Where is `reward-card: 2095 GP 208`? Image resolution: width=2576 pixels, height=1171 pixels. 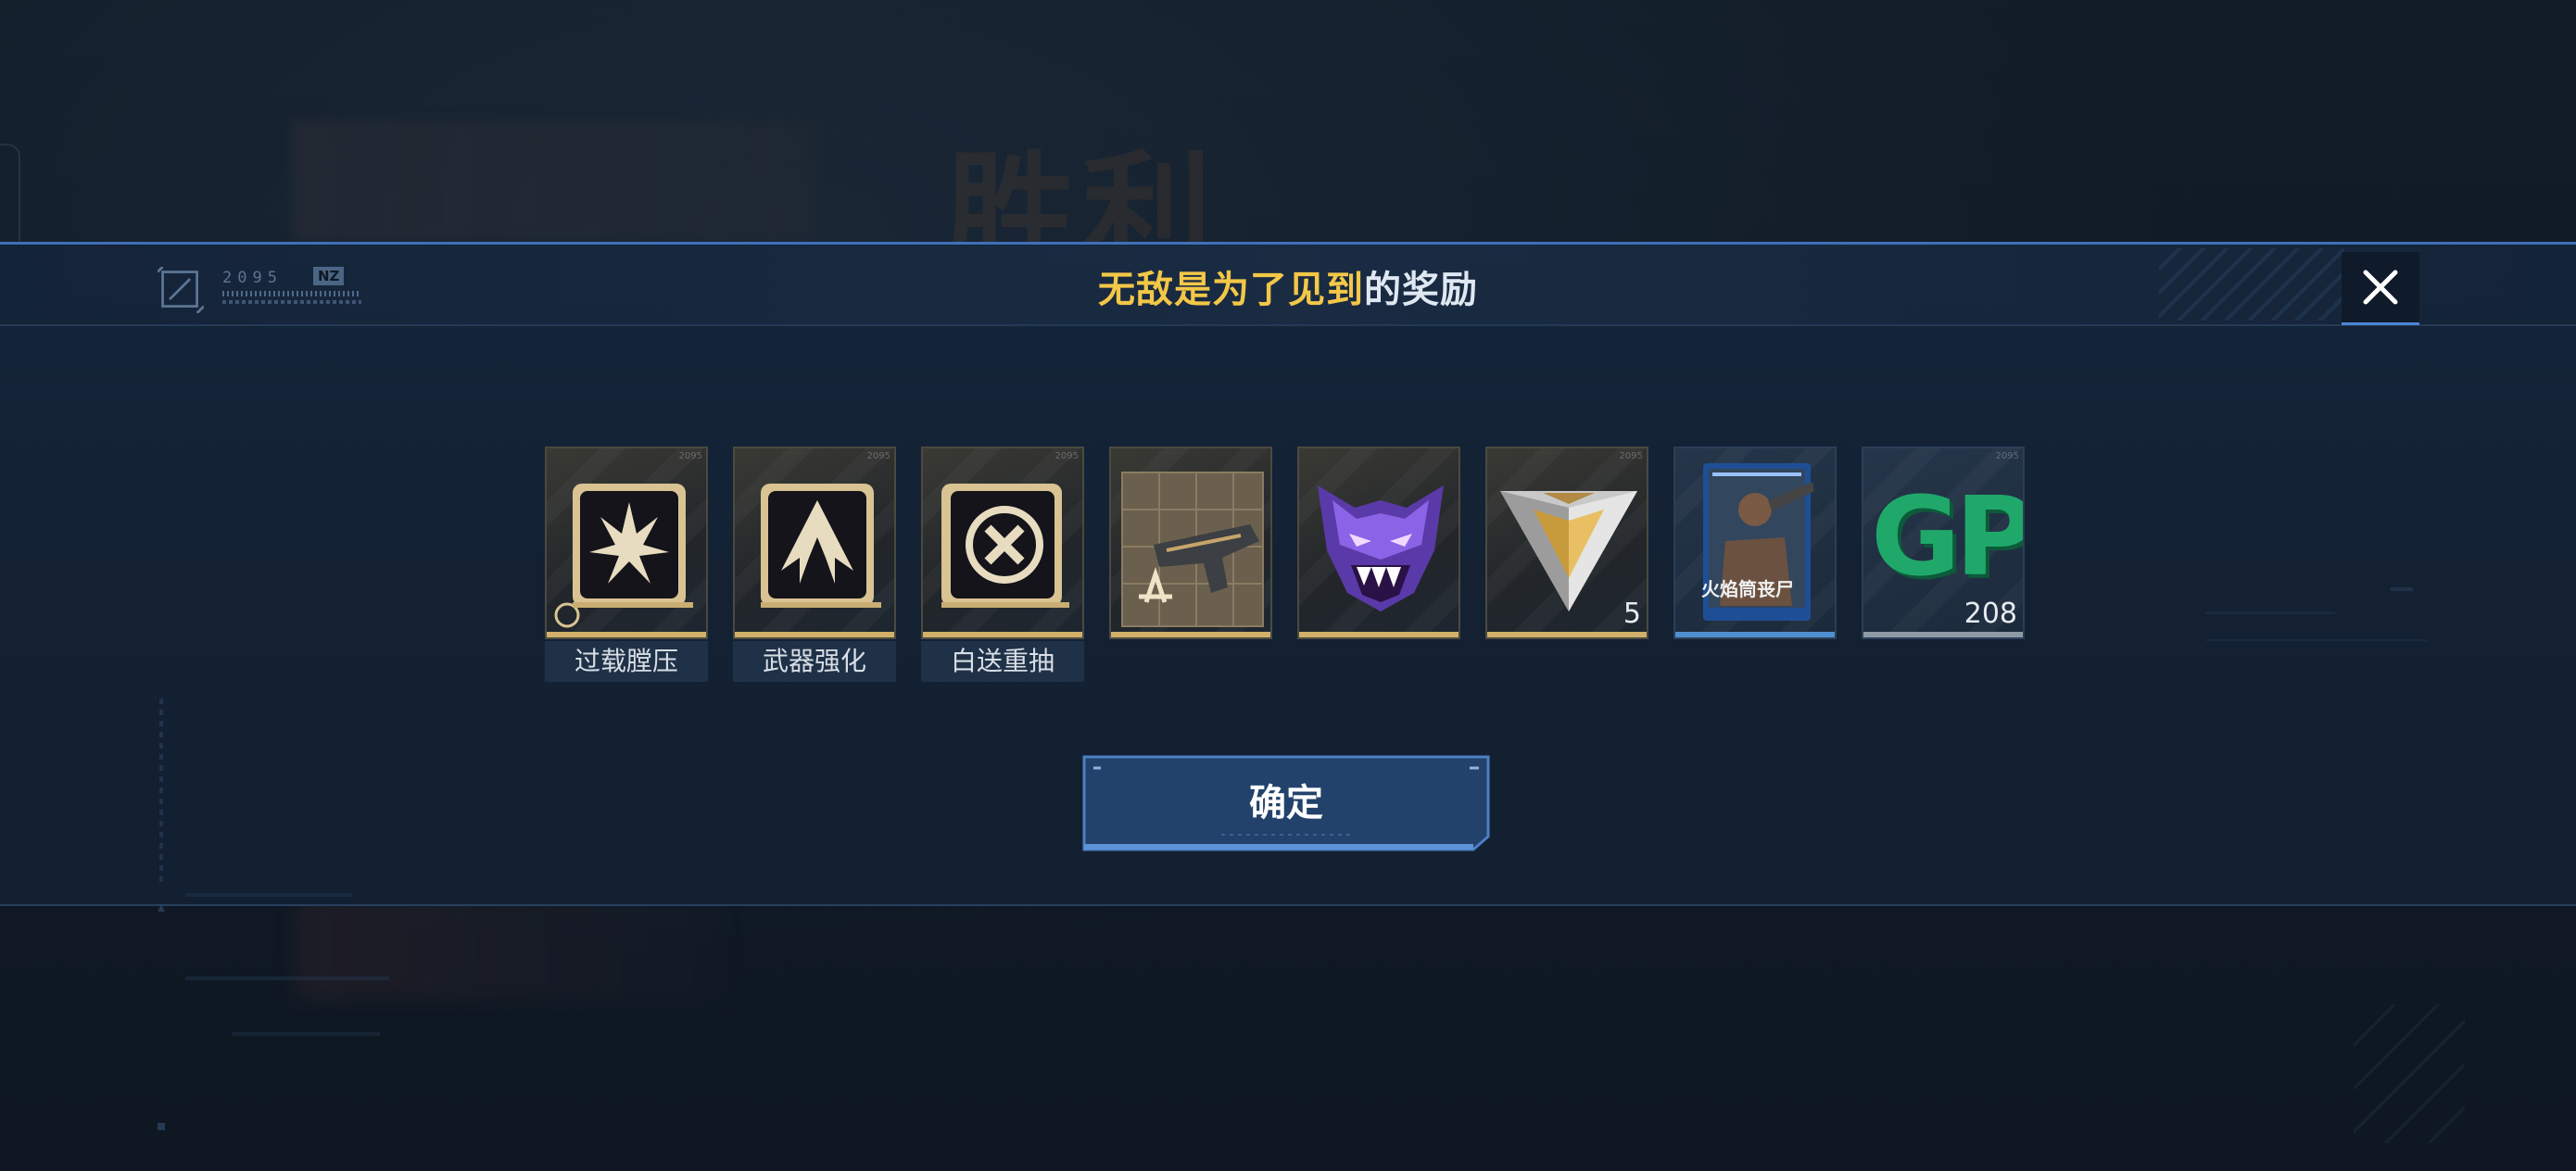 reward-card: 2095 GP 208 is located at coordinates (1943, 543).